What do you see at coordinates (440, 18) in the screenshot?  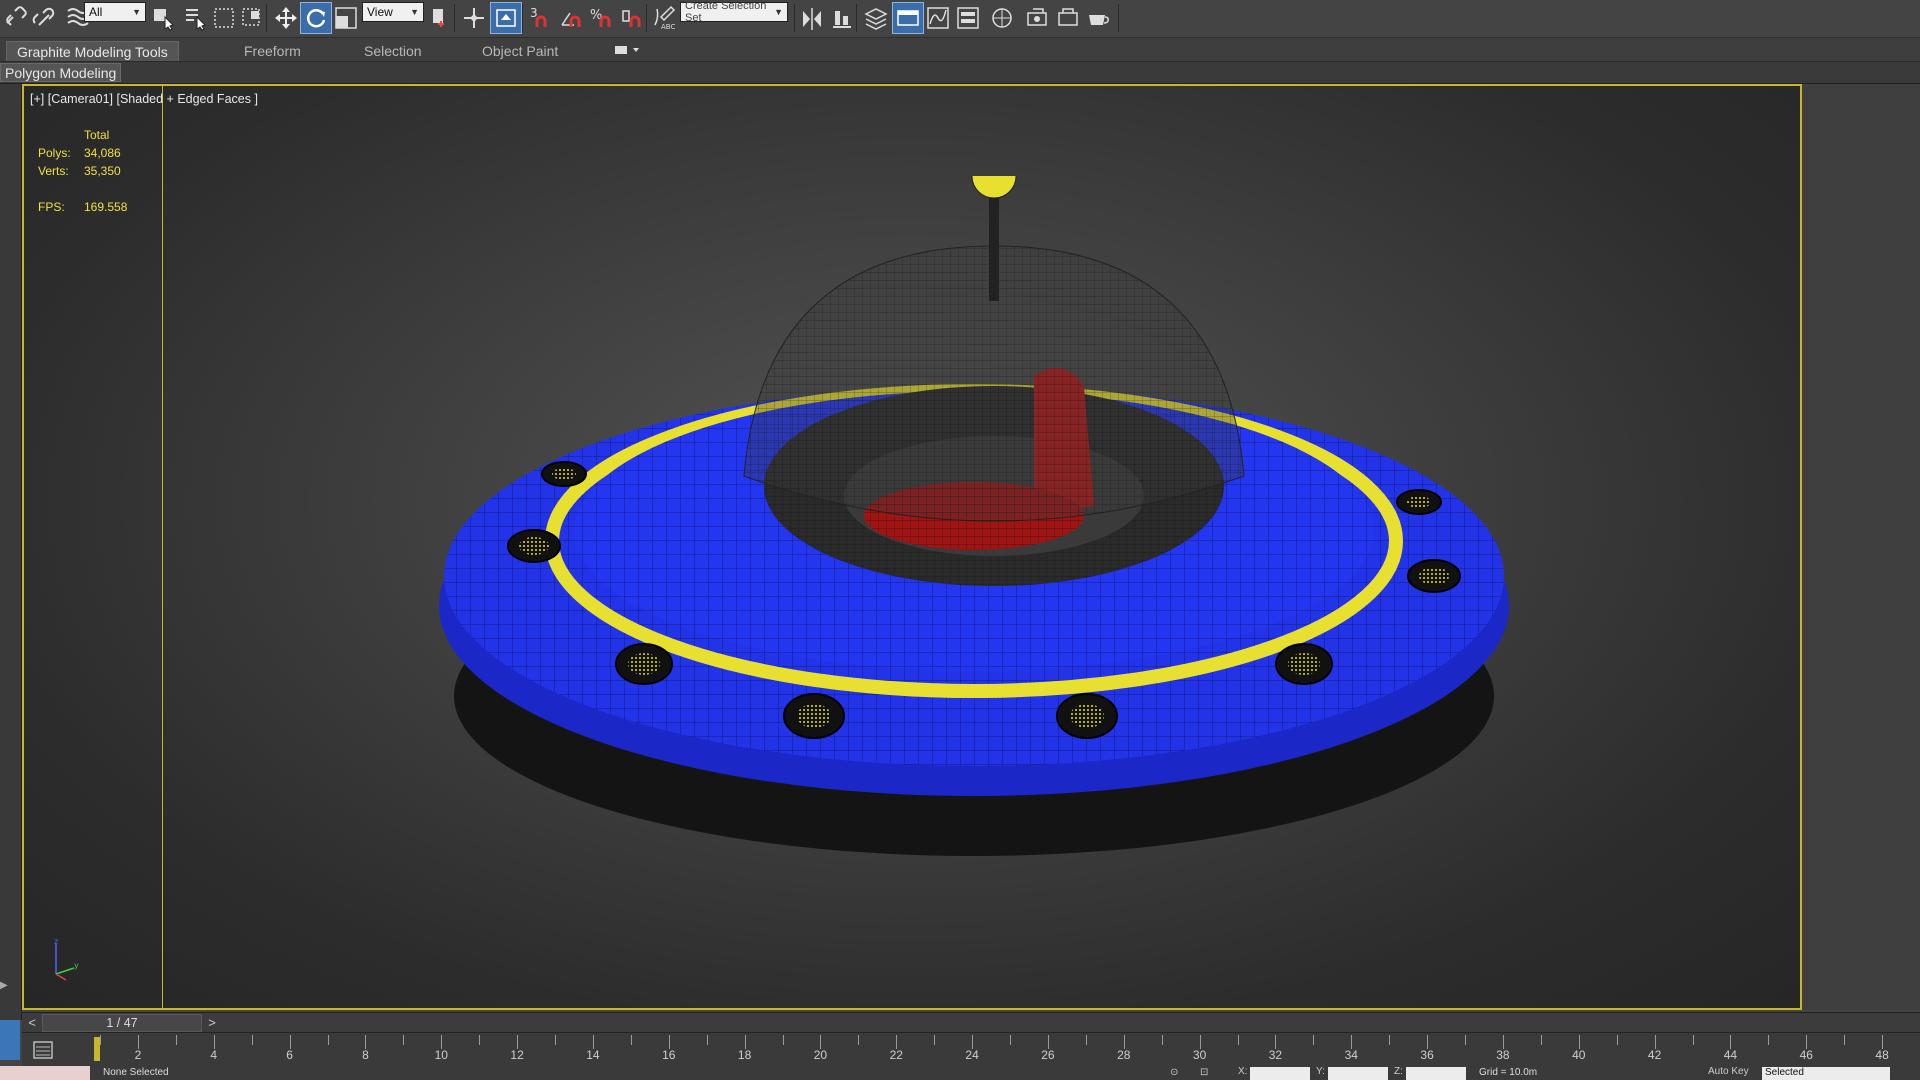 I see `pivot-icon` at bounding box center [440, 18].